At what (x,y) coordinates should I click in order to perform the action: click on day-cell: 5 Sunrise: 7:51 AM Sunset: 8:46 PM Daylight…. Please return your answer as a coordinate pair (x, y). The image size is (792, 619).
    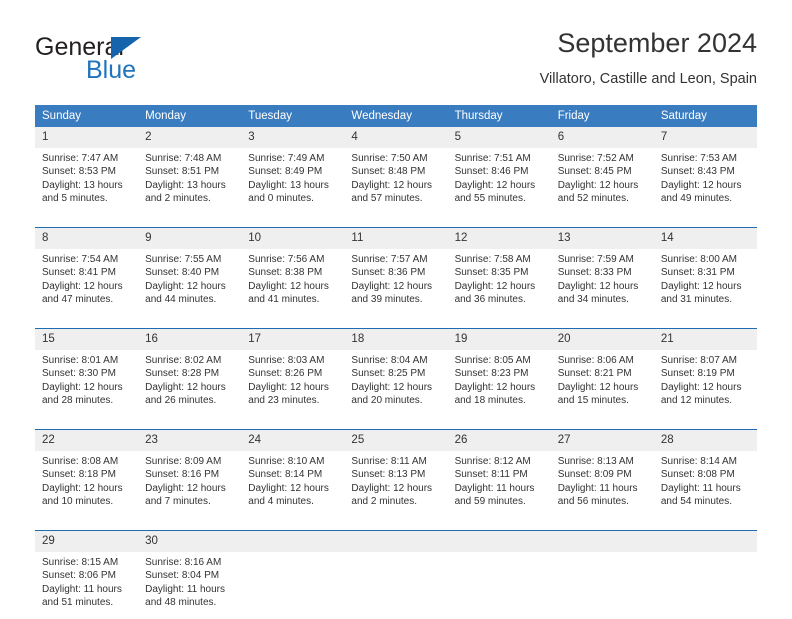
    Looking at the image, I should click on (499, 171).